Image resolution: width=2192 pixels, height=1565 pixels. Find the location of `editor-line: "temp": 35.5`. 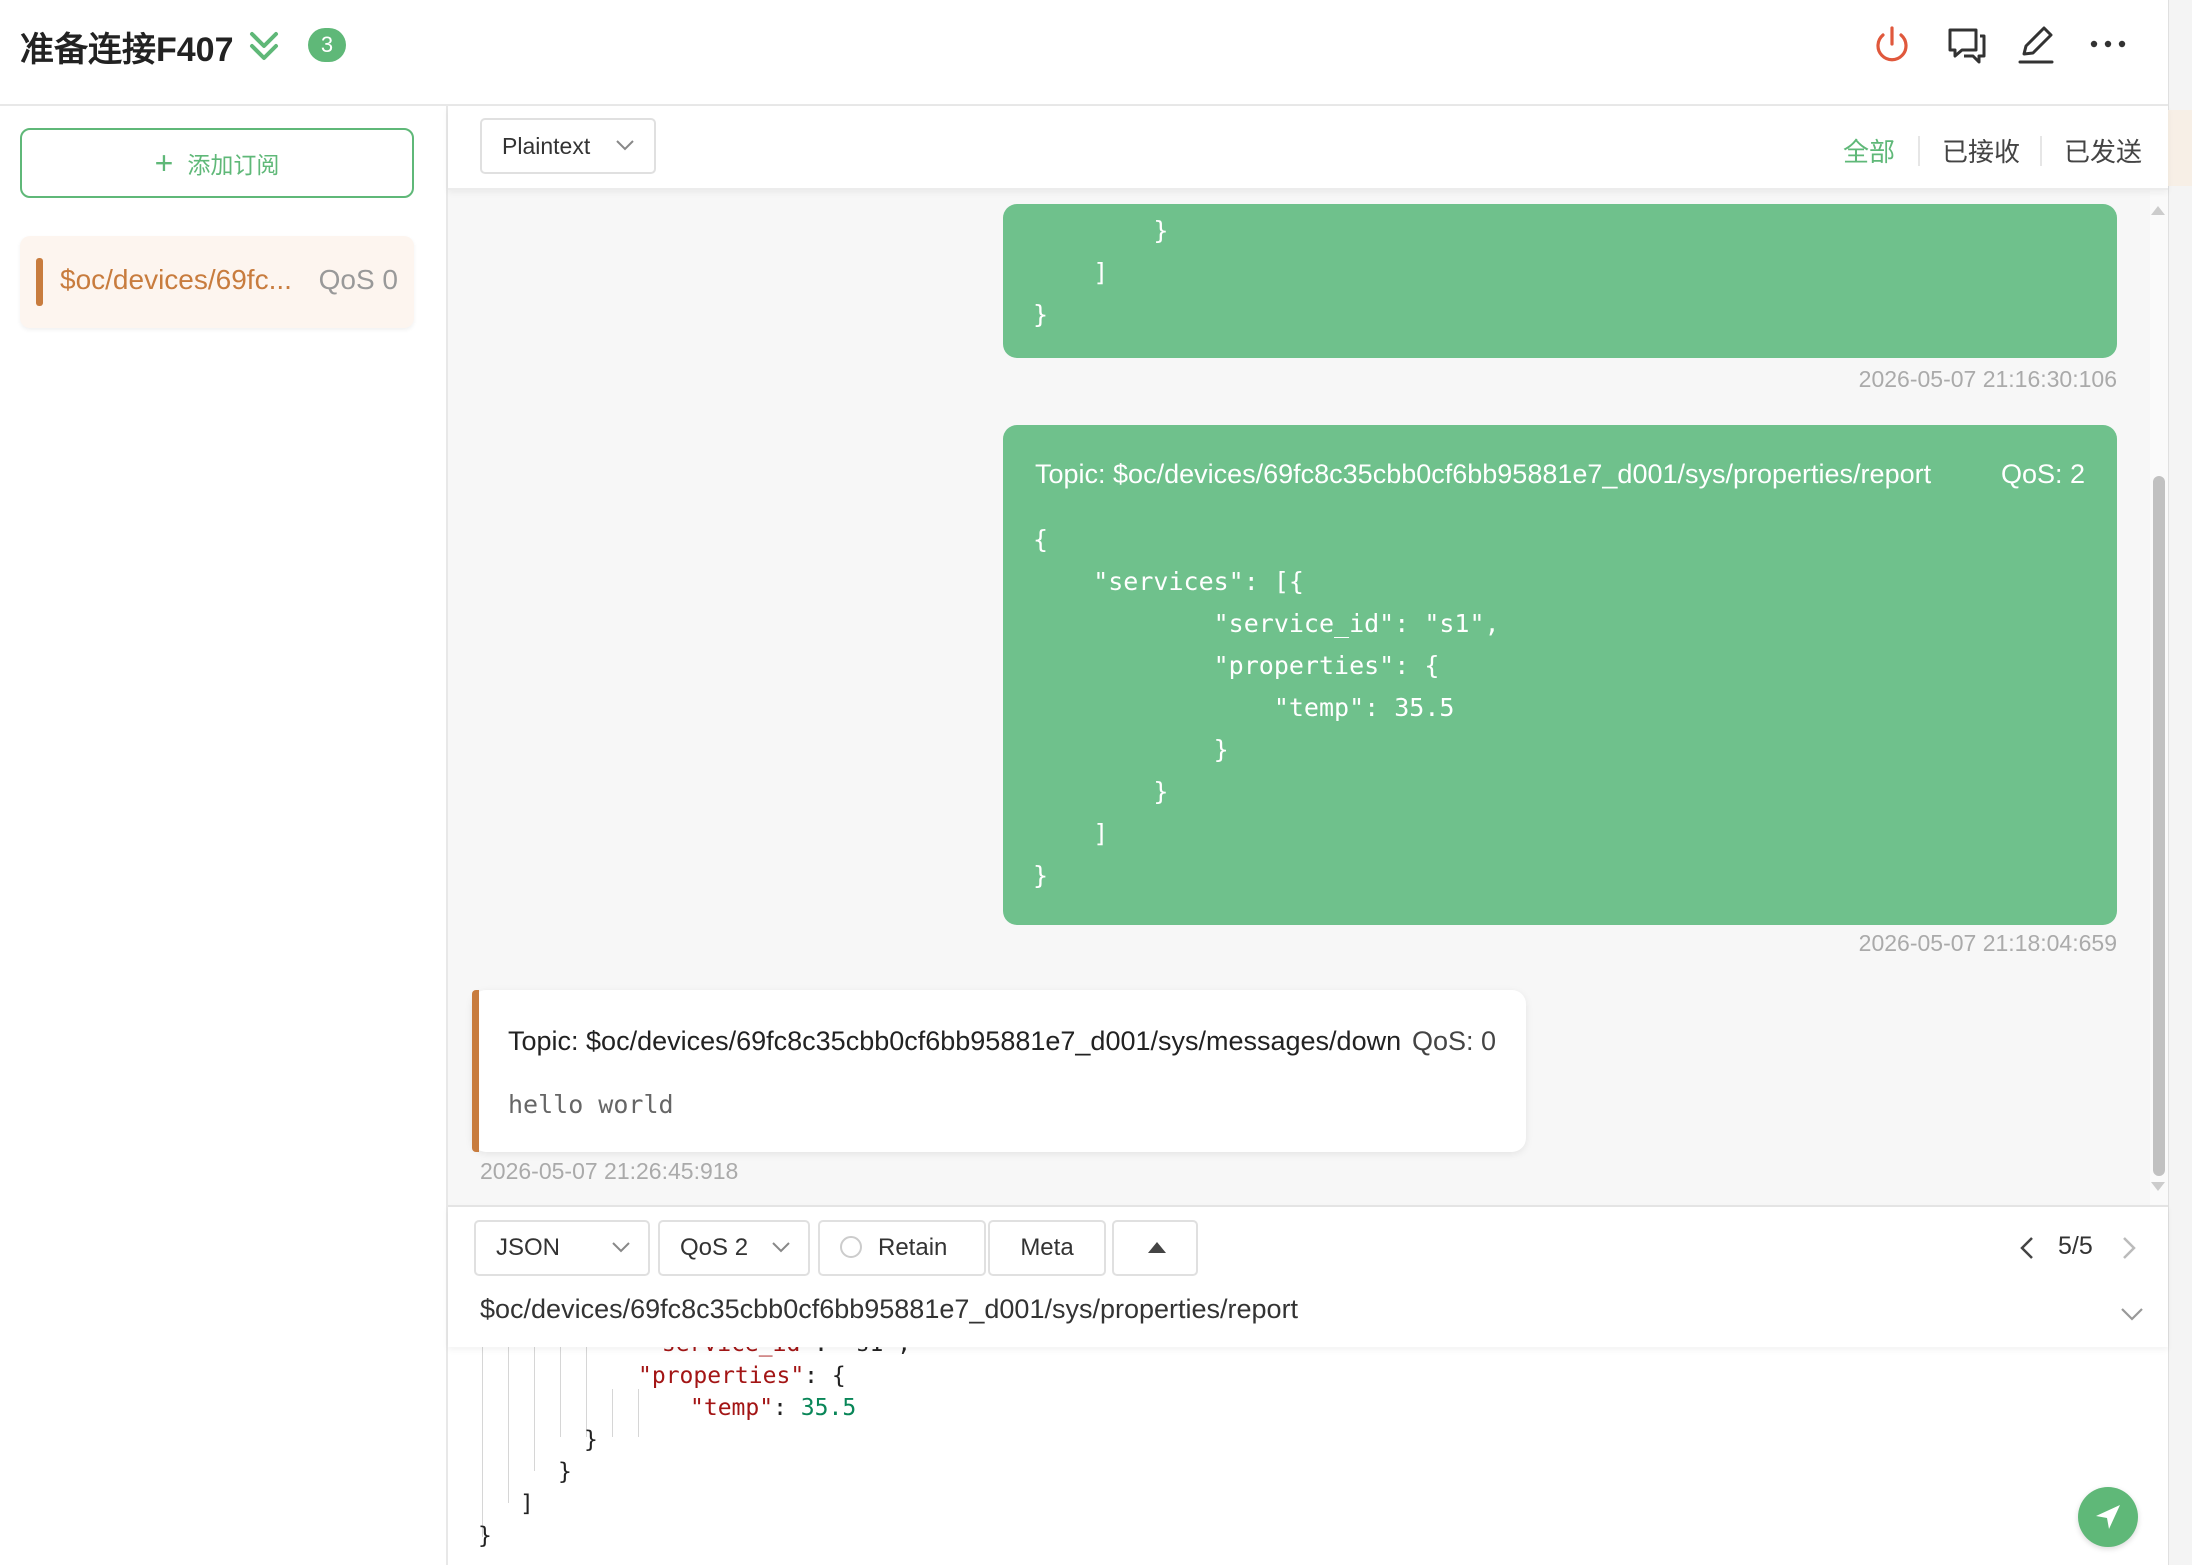

editor-line: "temp": 35.5 is located at coordinates (773, 1408).